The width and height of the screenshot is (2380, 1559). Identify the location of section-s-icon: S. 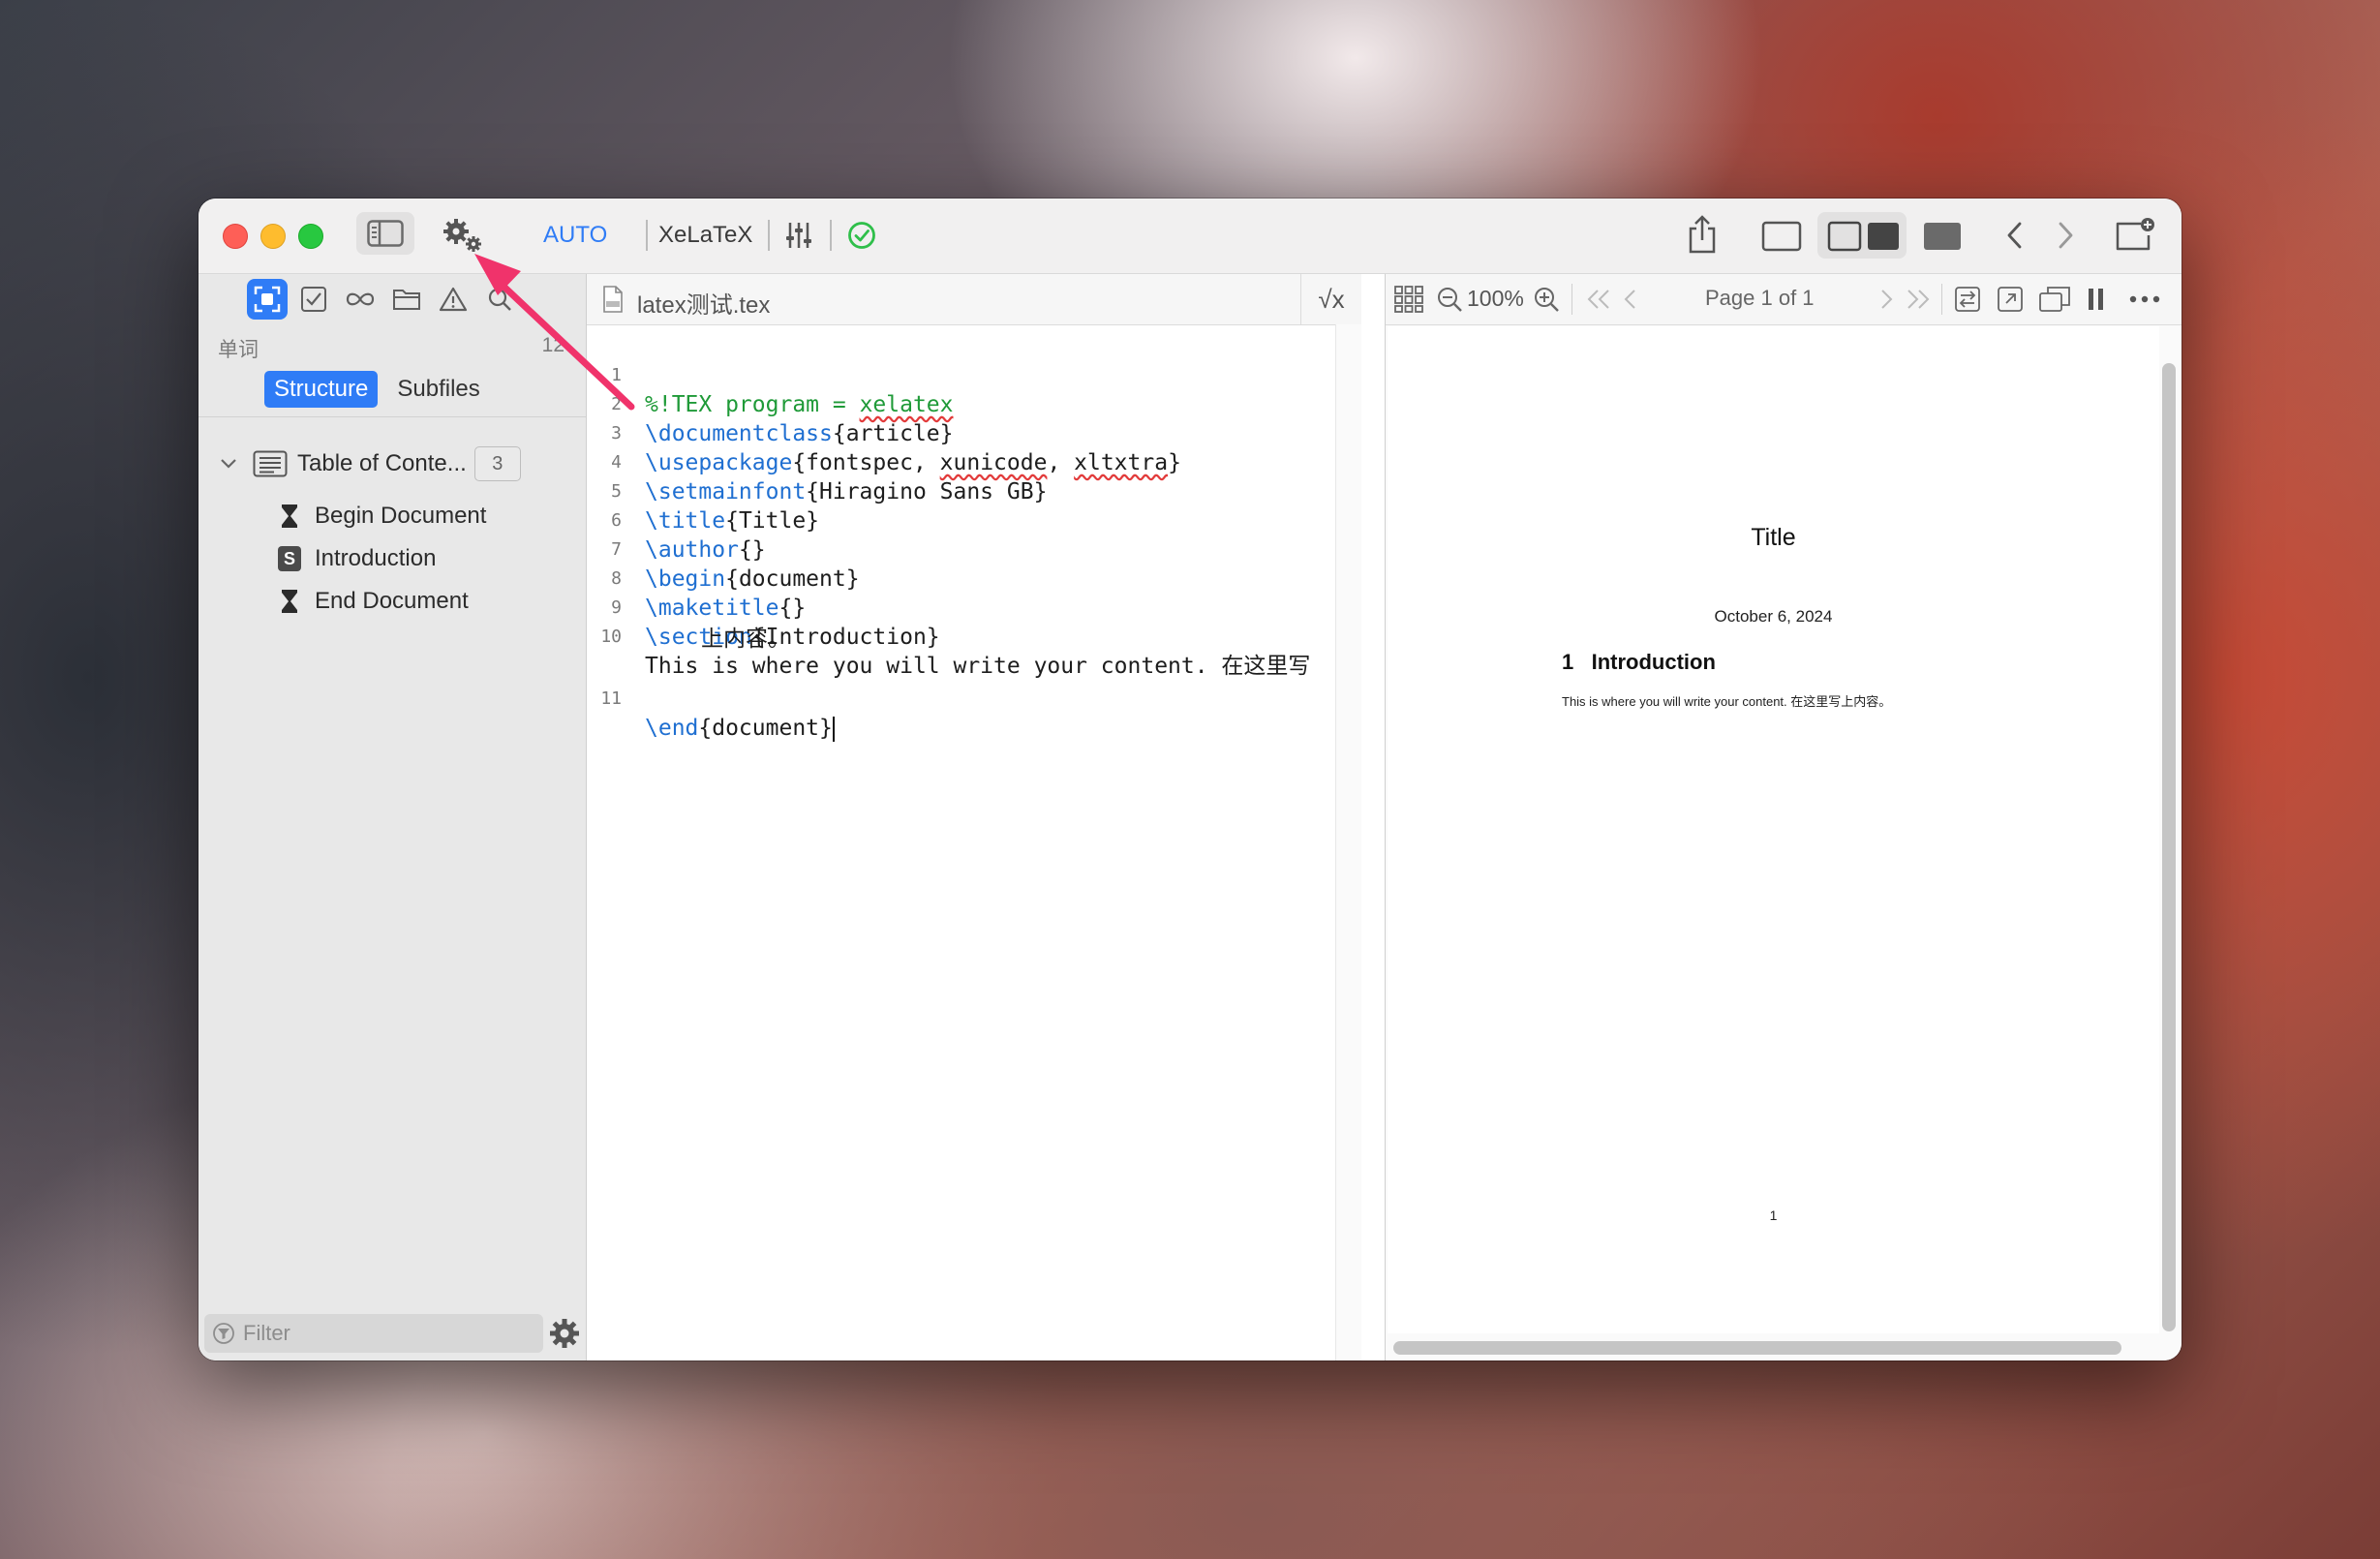
(290, 558).